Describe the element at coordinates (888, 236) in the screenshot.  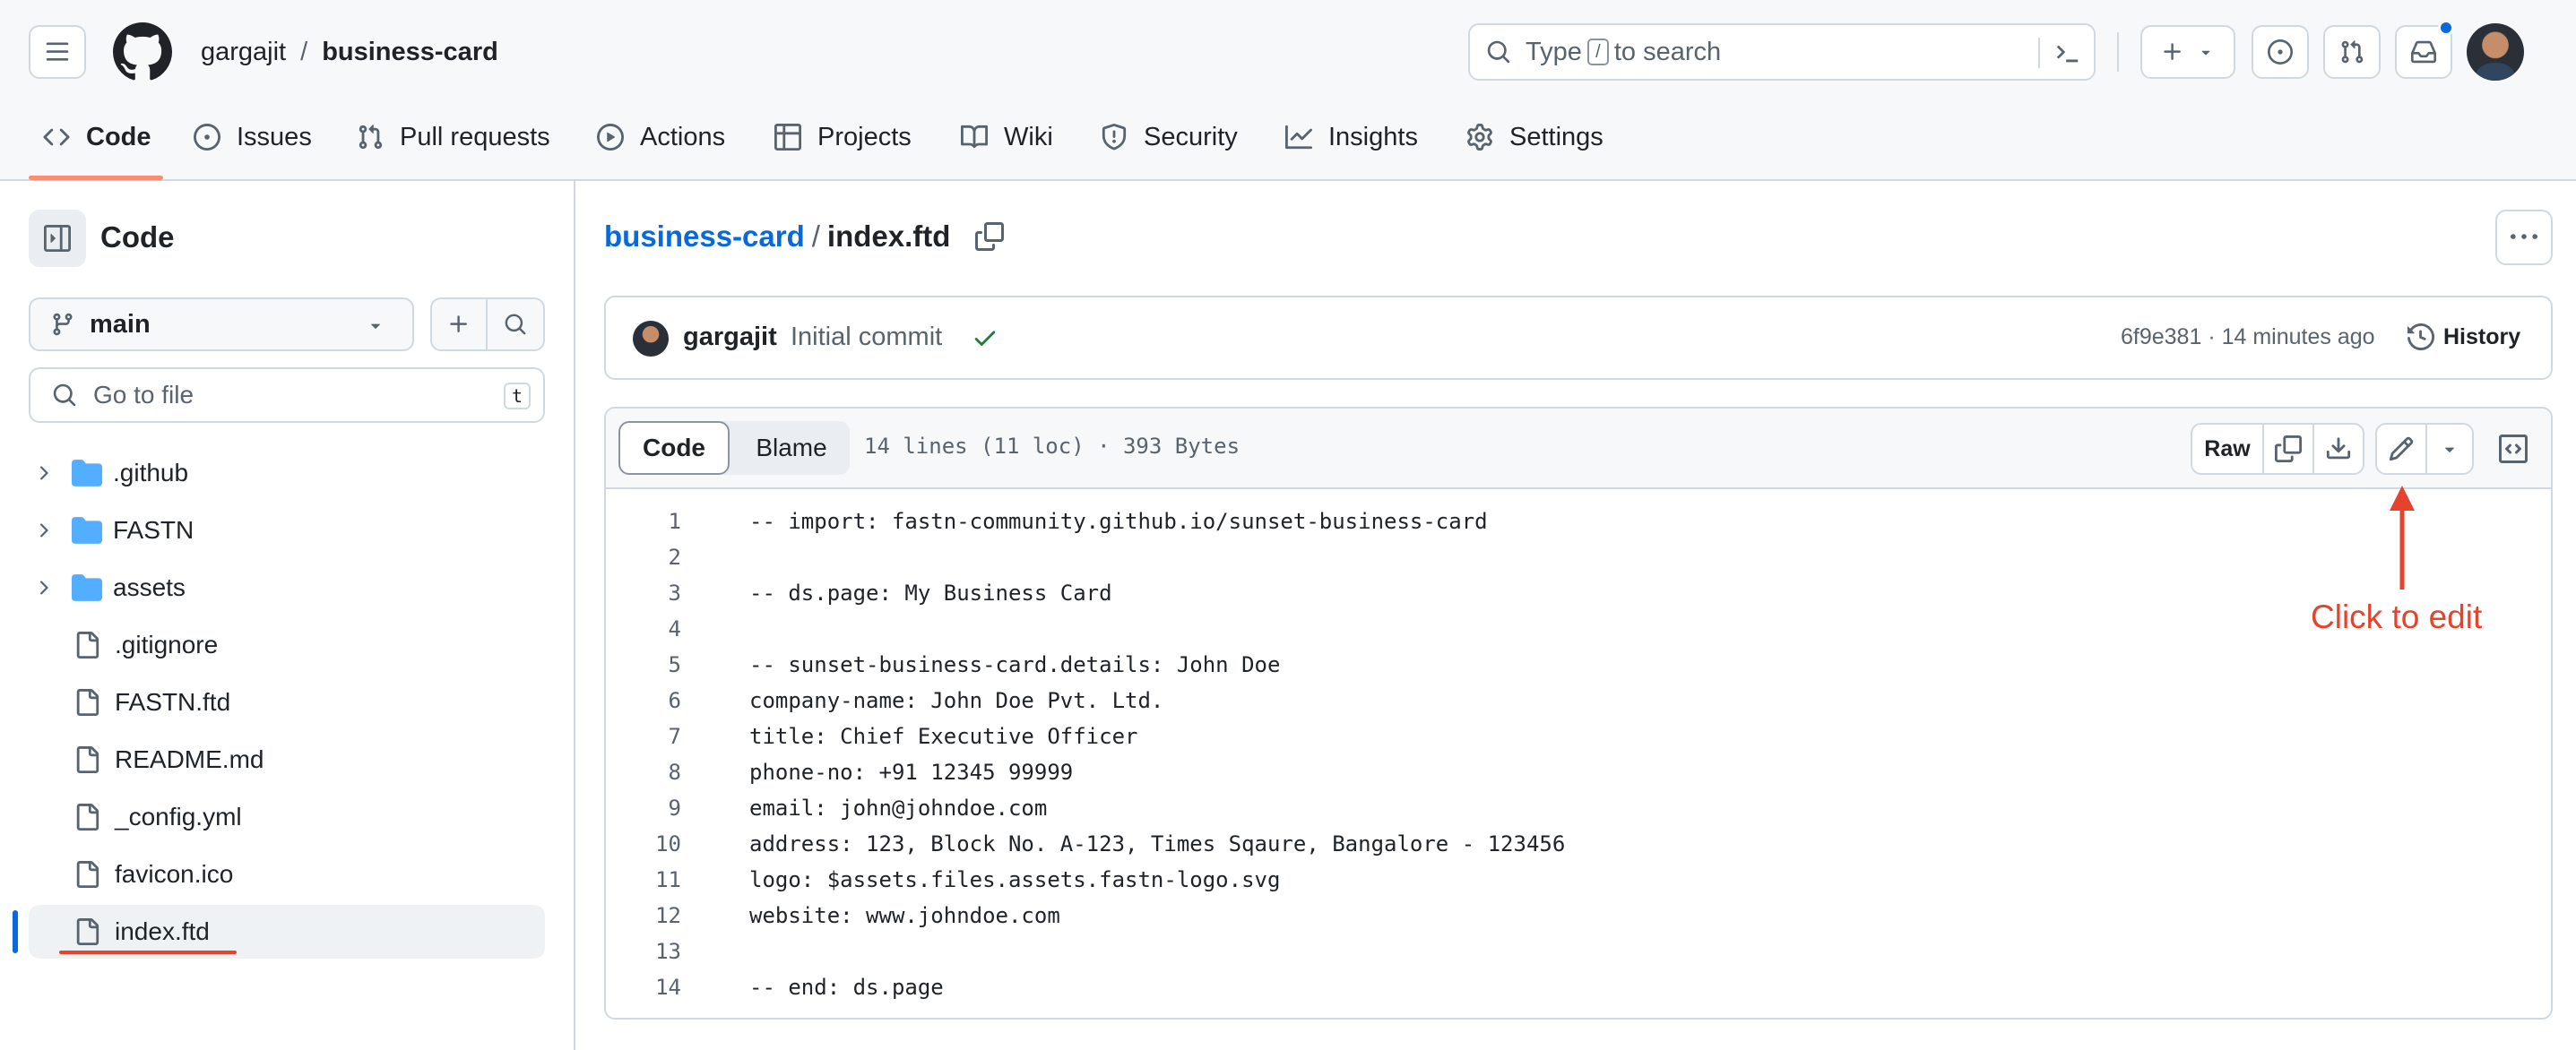
I see `breadcrumb-filename: index.ftd` at that location.